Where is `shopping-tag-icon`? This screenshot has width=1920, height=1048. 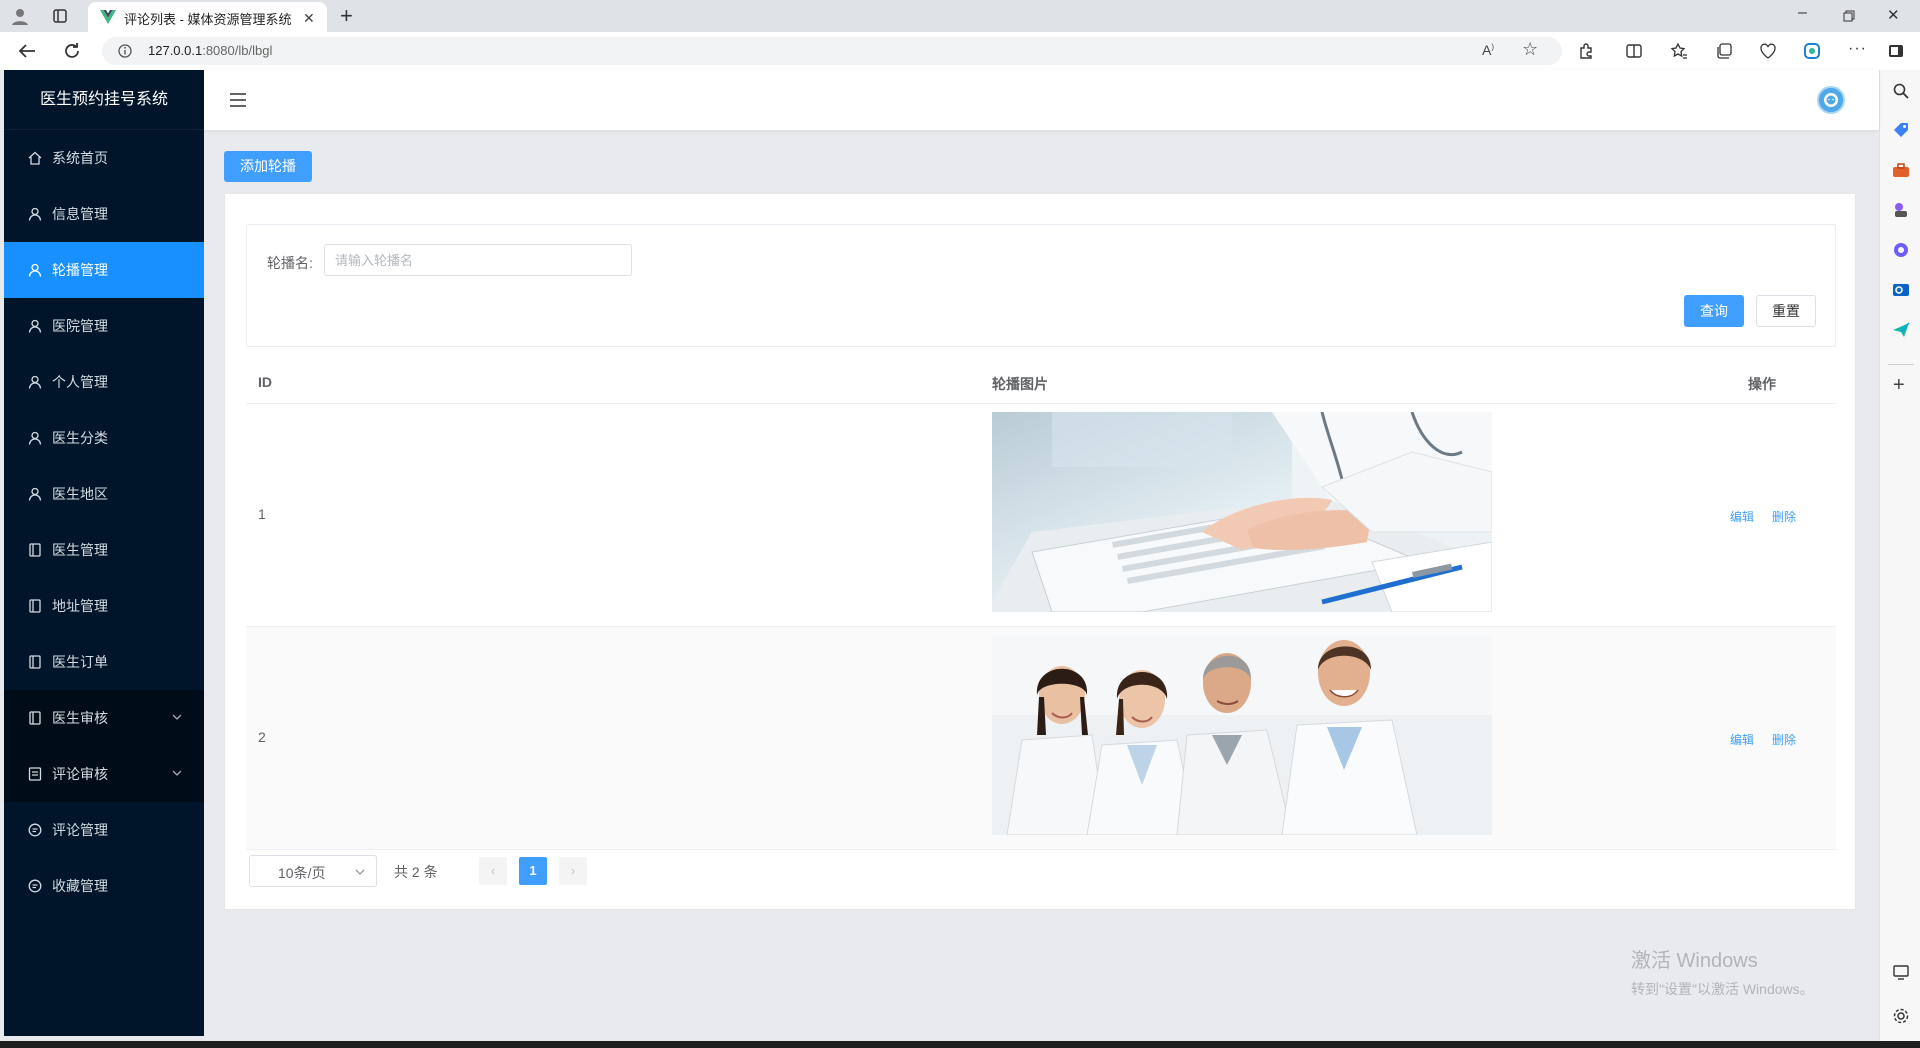
shopping-tag-icon is located at coordinates (1901, 130).